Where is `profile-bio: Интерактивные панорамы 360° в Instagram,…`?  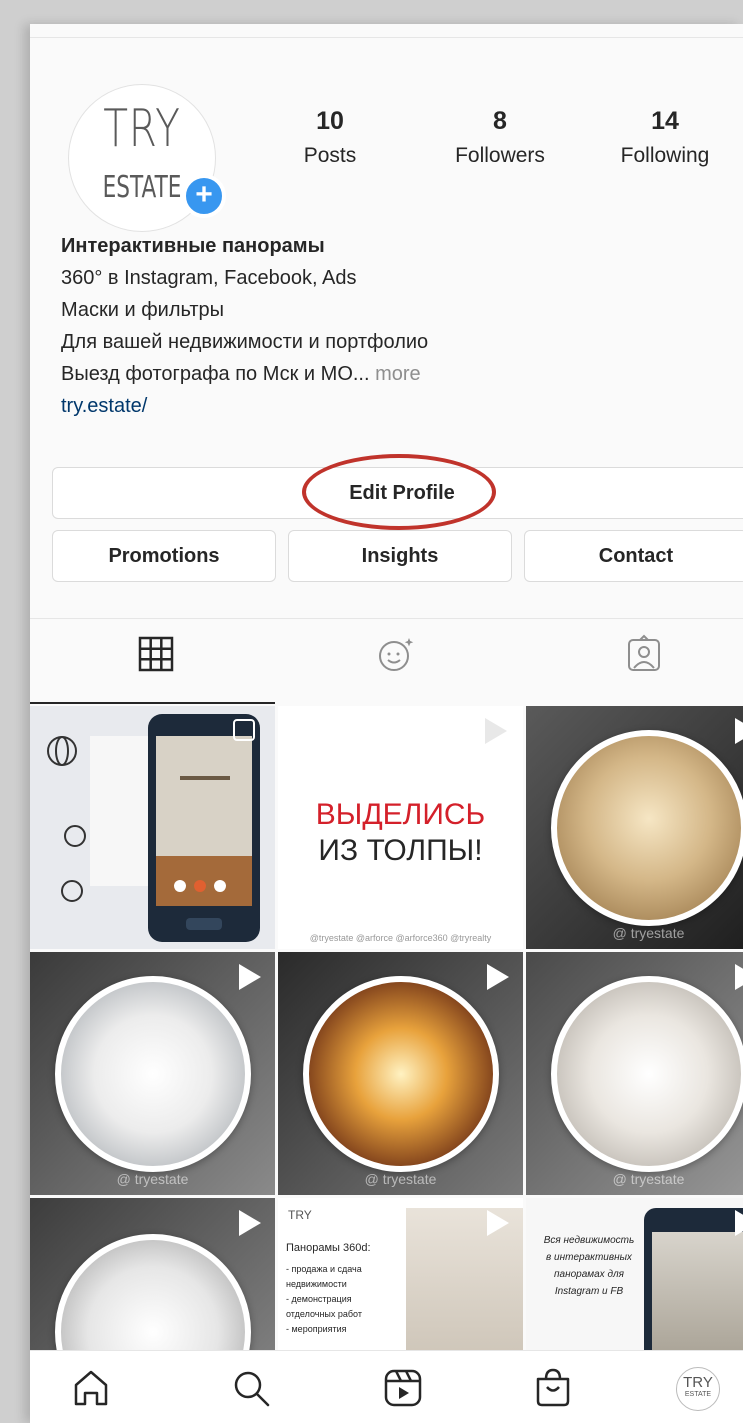
profile-bio: Интерактивные панорамы 360° в Instagram,… is located at coordinates (391, 326).